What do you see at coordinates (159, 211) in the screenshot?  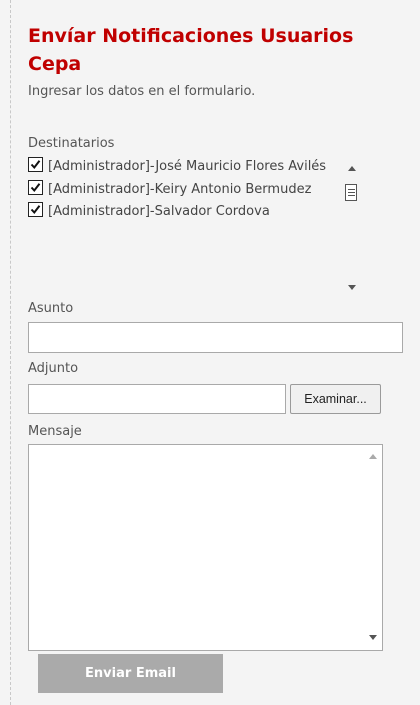 I see `recipient-label: [Administrador]-Salvador Cordova` at bounding box center [159, 211].